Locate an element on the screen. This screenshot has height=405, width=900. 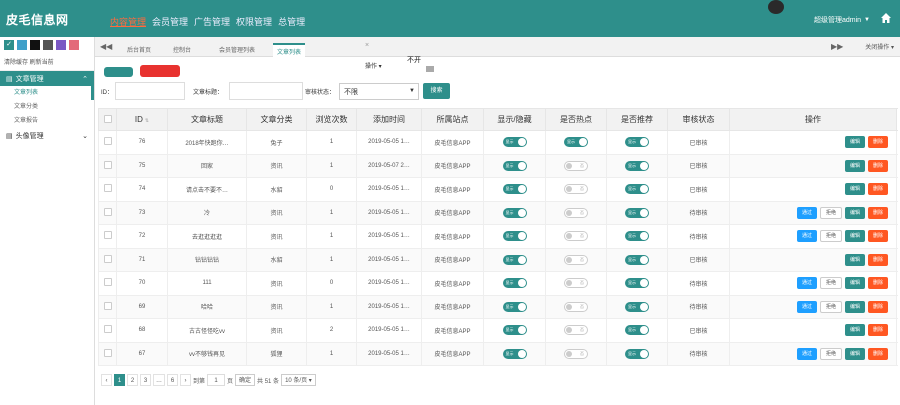
theme-swatch: ✓ is located at coordinates (9, 45).